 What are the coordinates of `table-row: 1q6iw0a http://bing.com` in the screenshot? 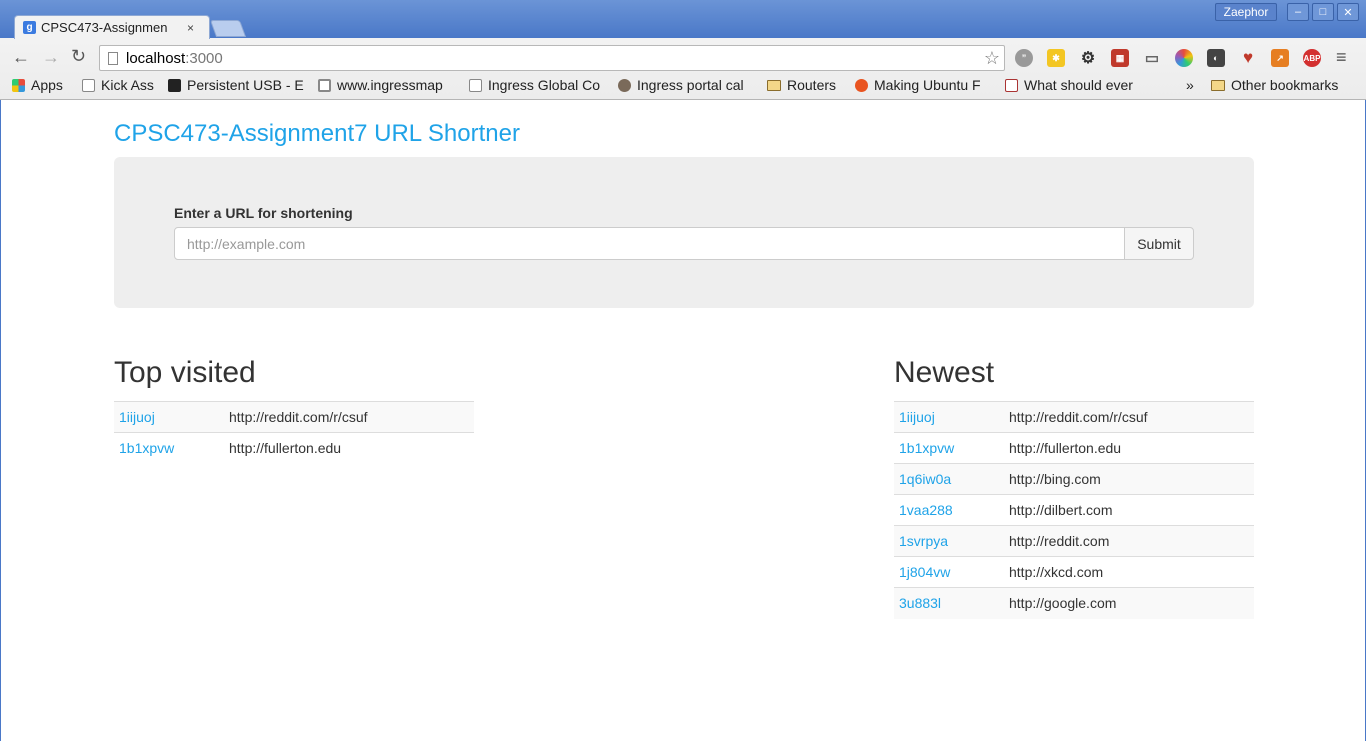 It's located at (1074, 479).